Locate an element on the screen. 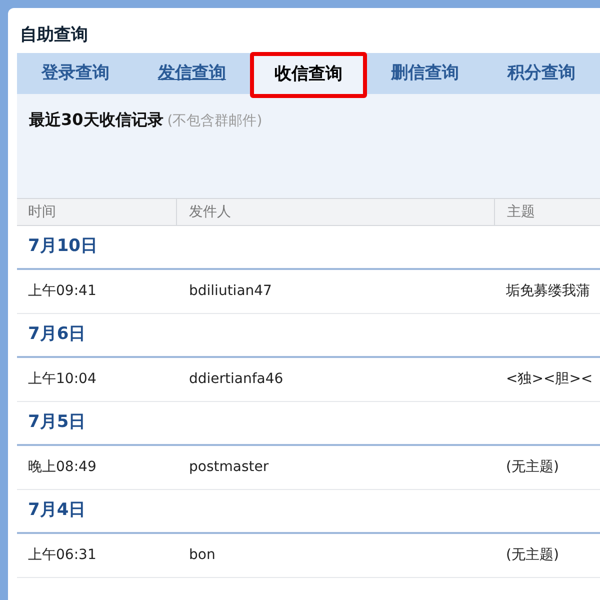 This screenshot has height=600, width=600. tab: 积分查询 is located at coordinates (541, 73).